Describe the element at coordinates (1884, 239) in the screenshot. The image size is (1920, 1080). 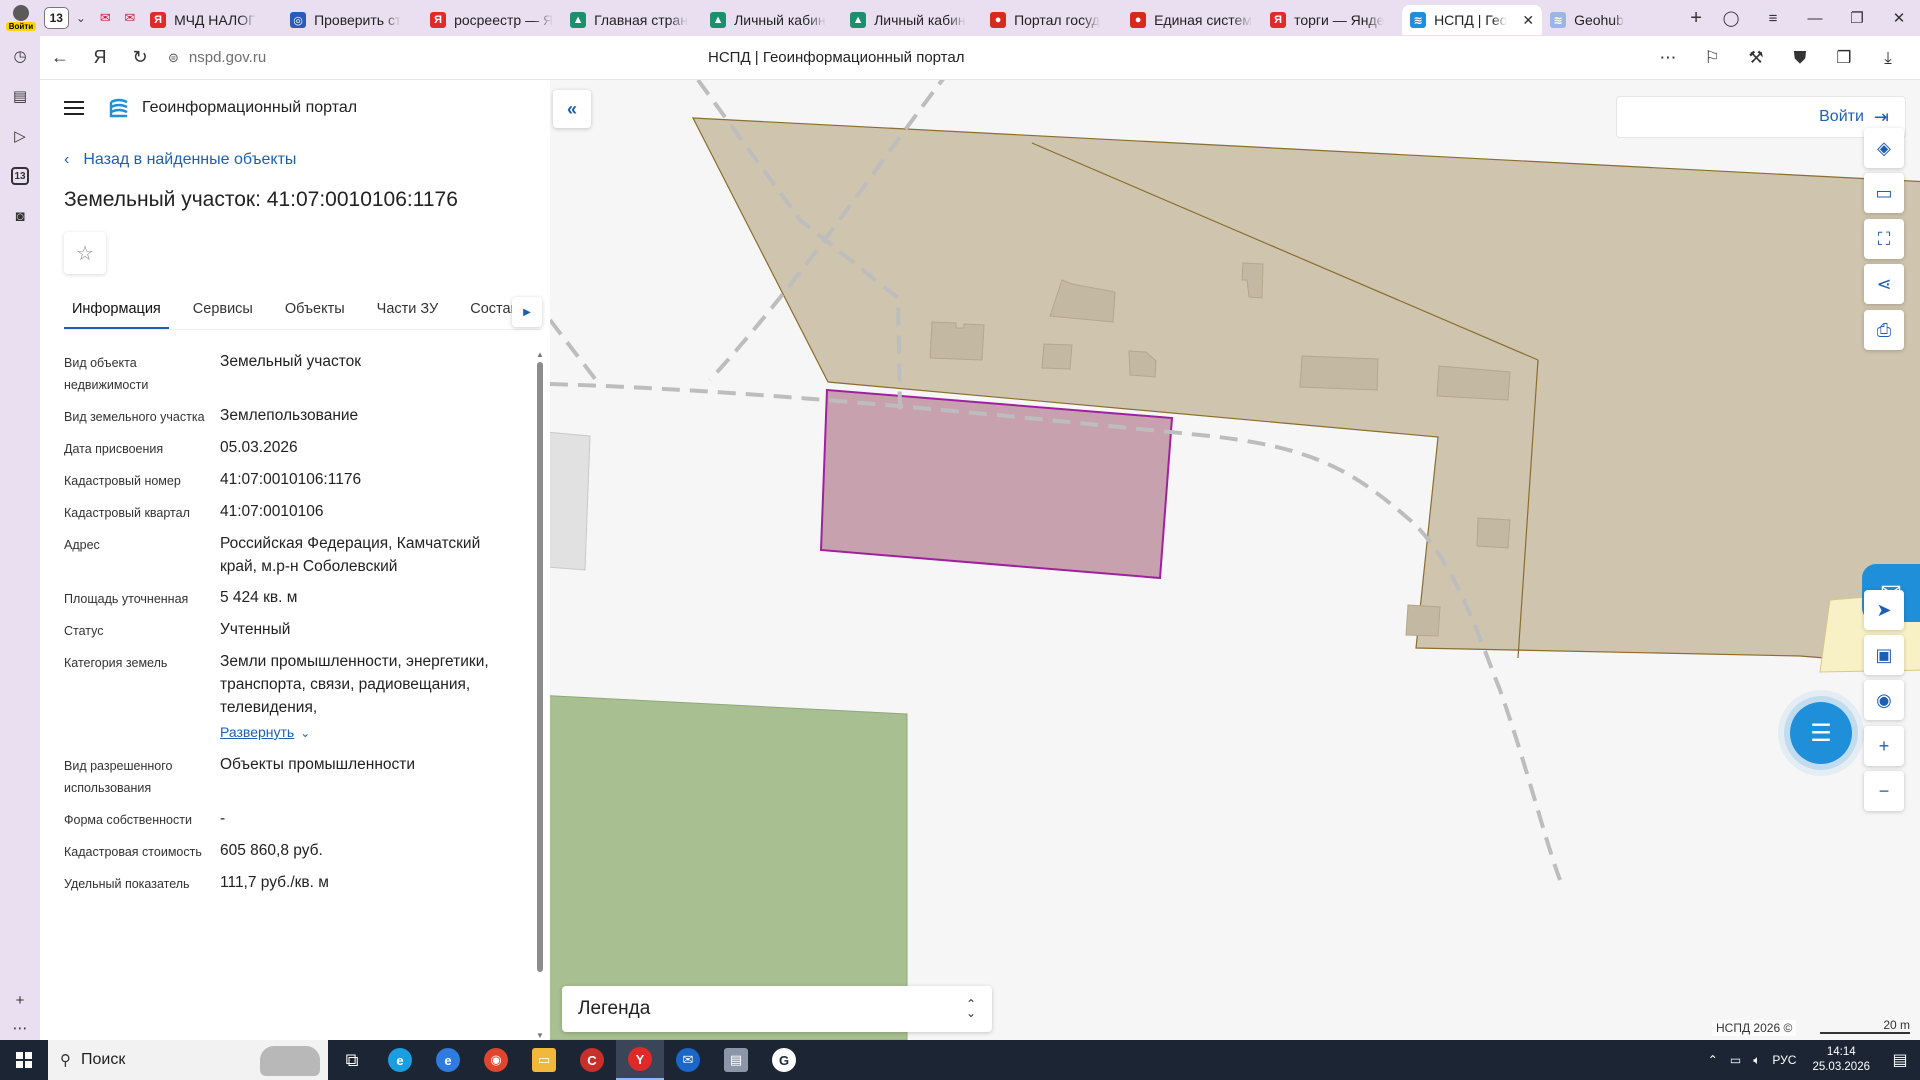
I see `select-area-icon: ⛶` at that location.